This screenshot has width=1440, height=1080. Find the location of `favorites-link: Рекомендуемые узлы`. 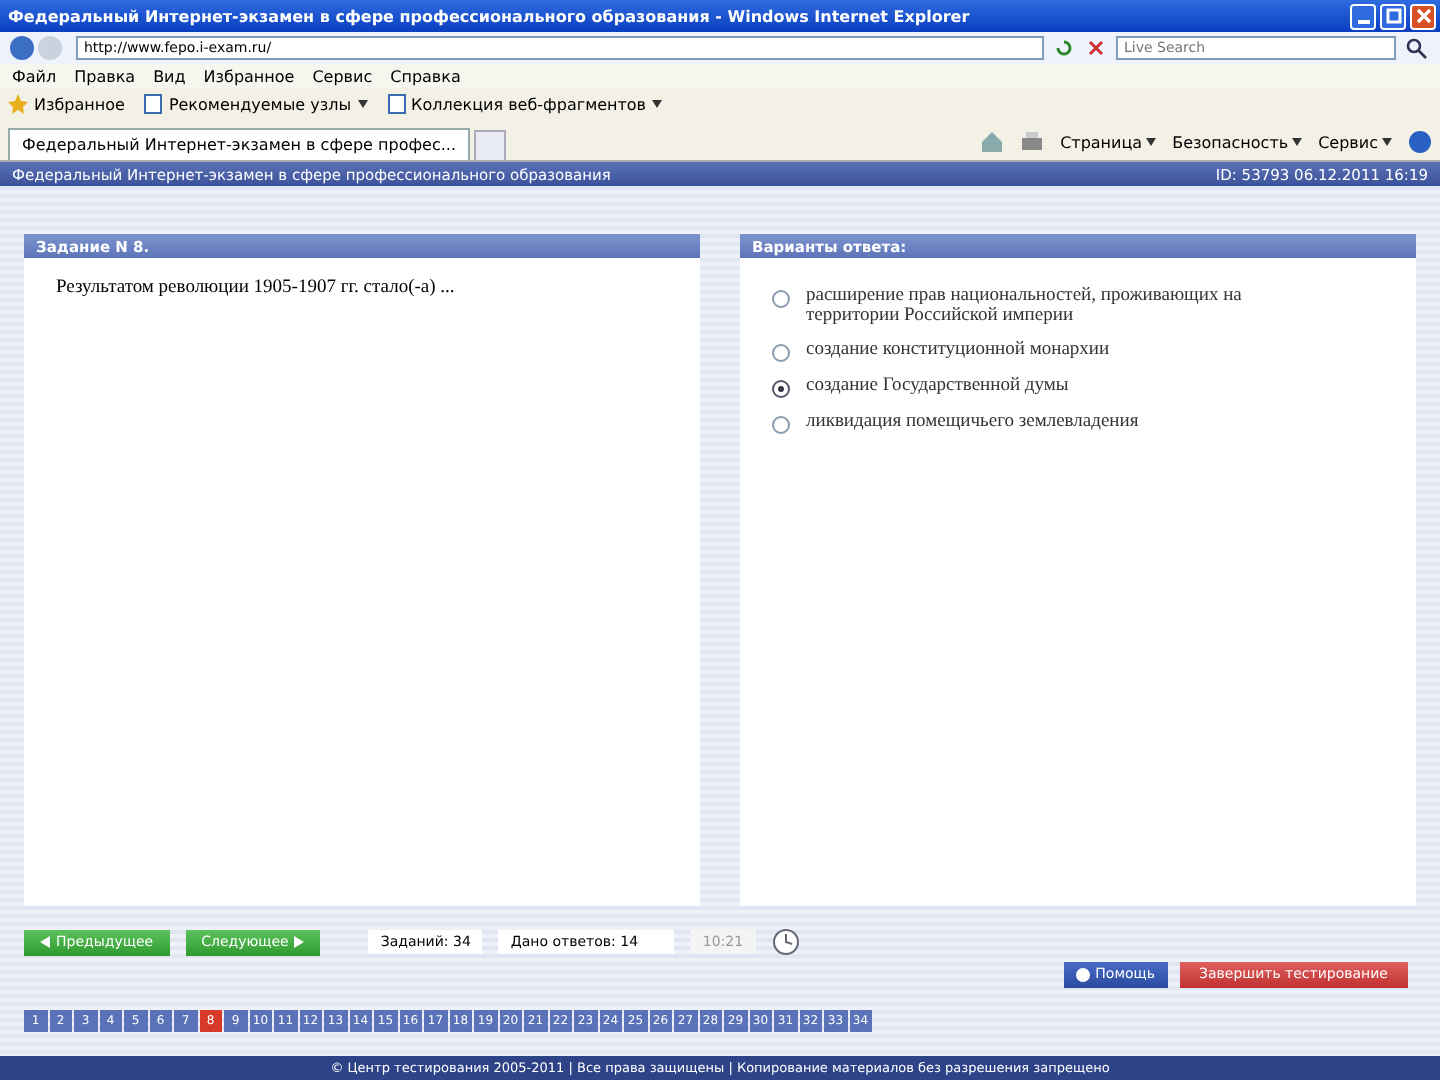

favorites-link: Рекомендуемые узлы is located at coordinates (256, 104).